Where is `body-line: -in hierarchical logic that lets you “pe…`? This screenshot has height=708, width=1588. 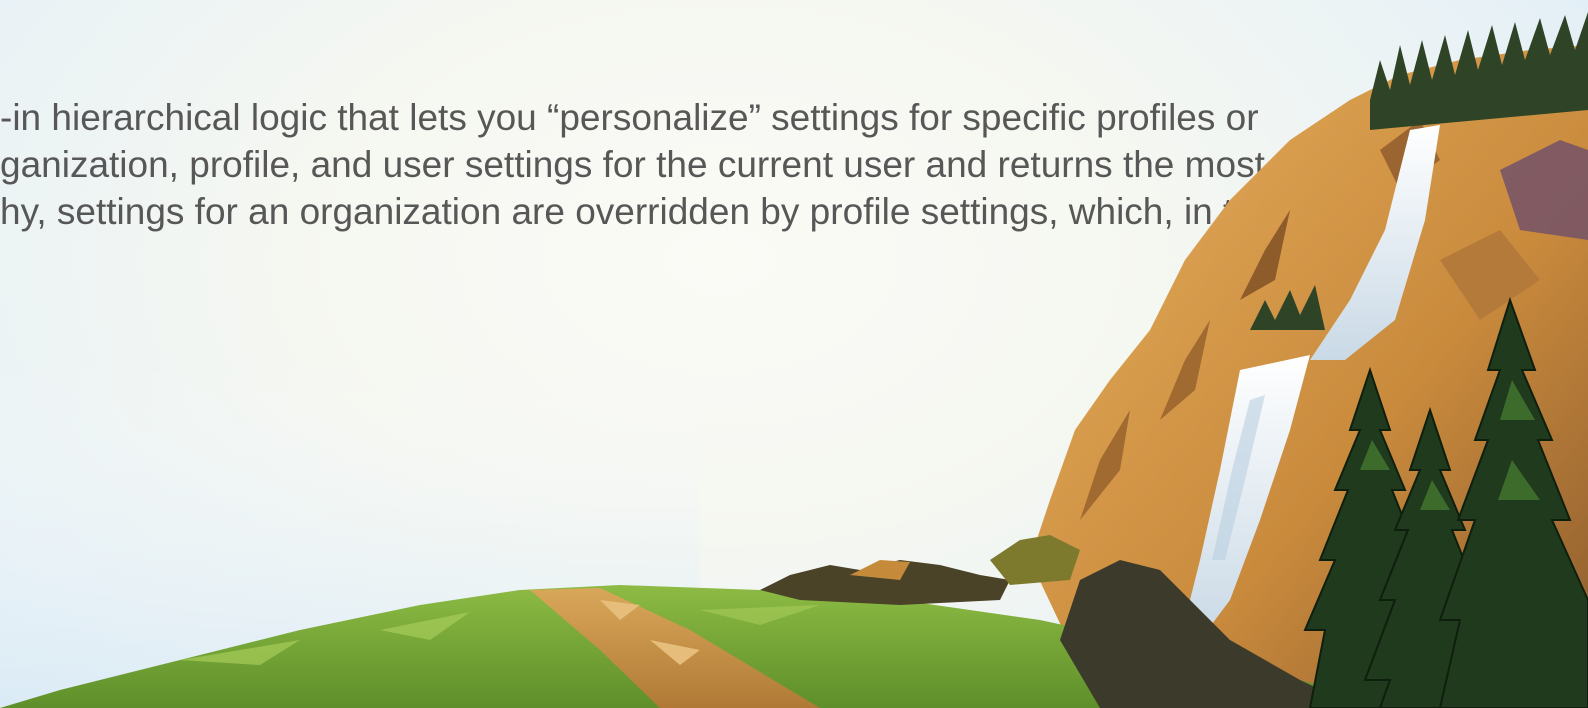
body-line: -in hierarchical logic that lets you “pe… is located at coordinates (629, 117).